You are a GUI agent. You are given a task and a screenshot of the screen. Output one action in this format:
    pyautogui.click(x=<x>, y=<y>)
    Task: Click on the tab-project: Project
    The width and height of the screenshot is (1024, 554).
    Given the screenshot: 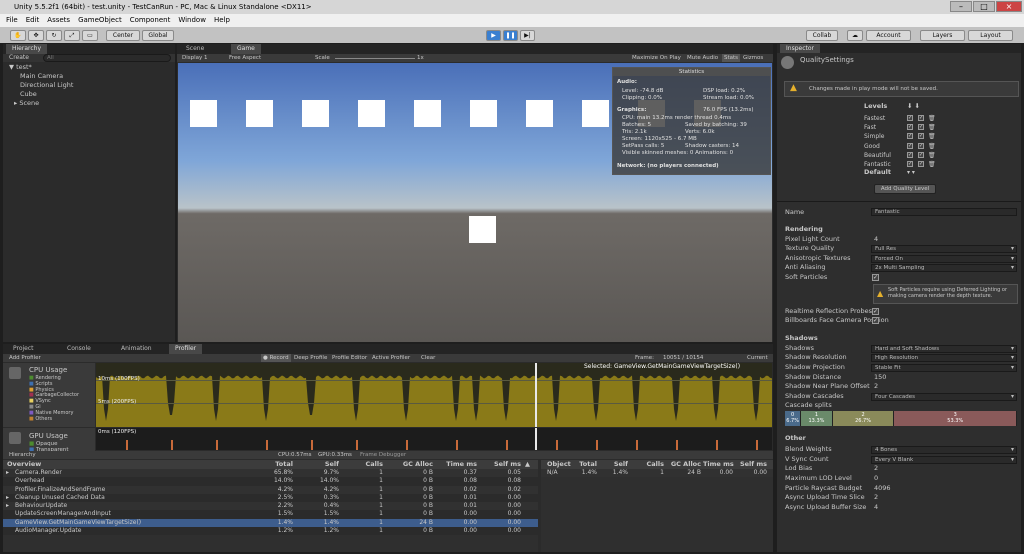 What is the action you would take?
    pyautogui.click(x=23, y=349)
    